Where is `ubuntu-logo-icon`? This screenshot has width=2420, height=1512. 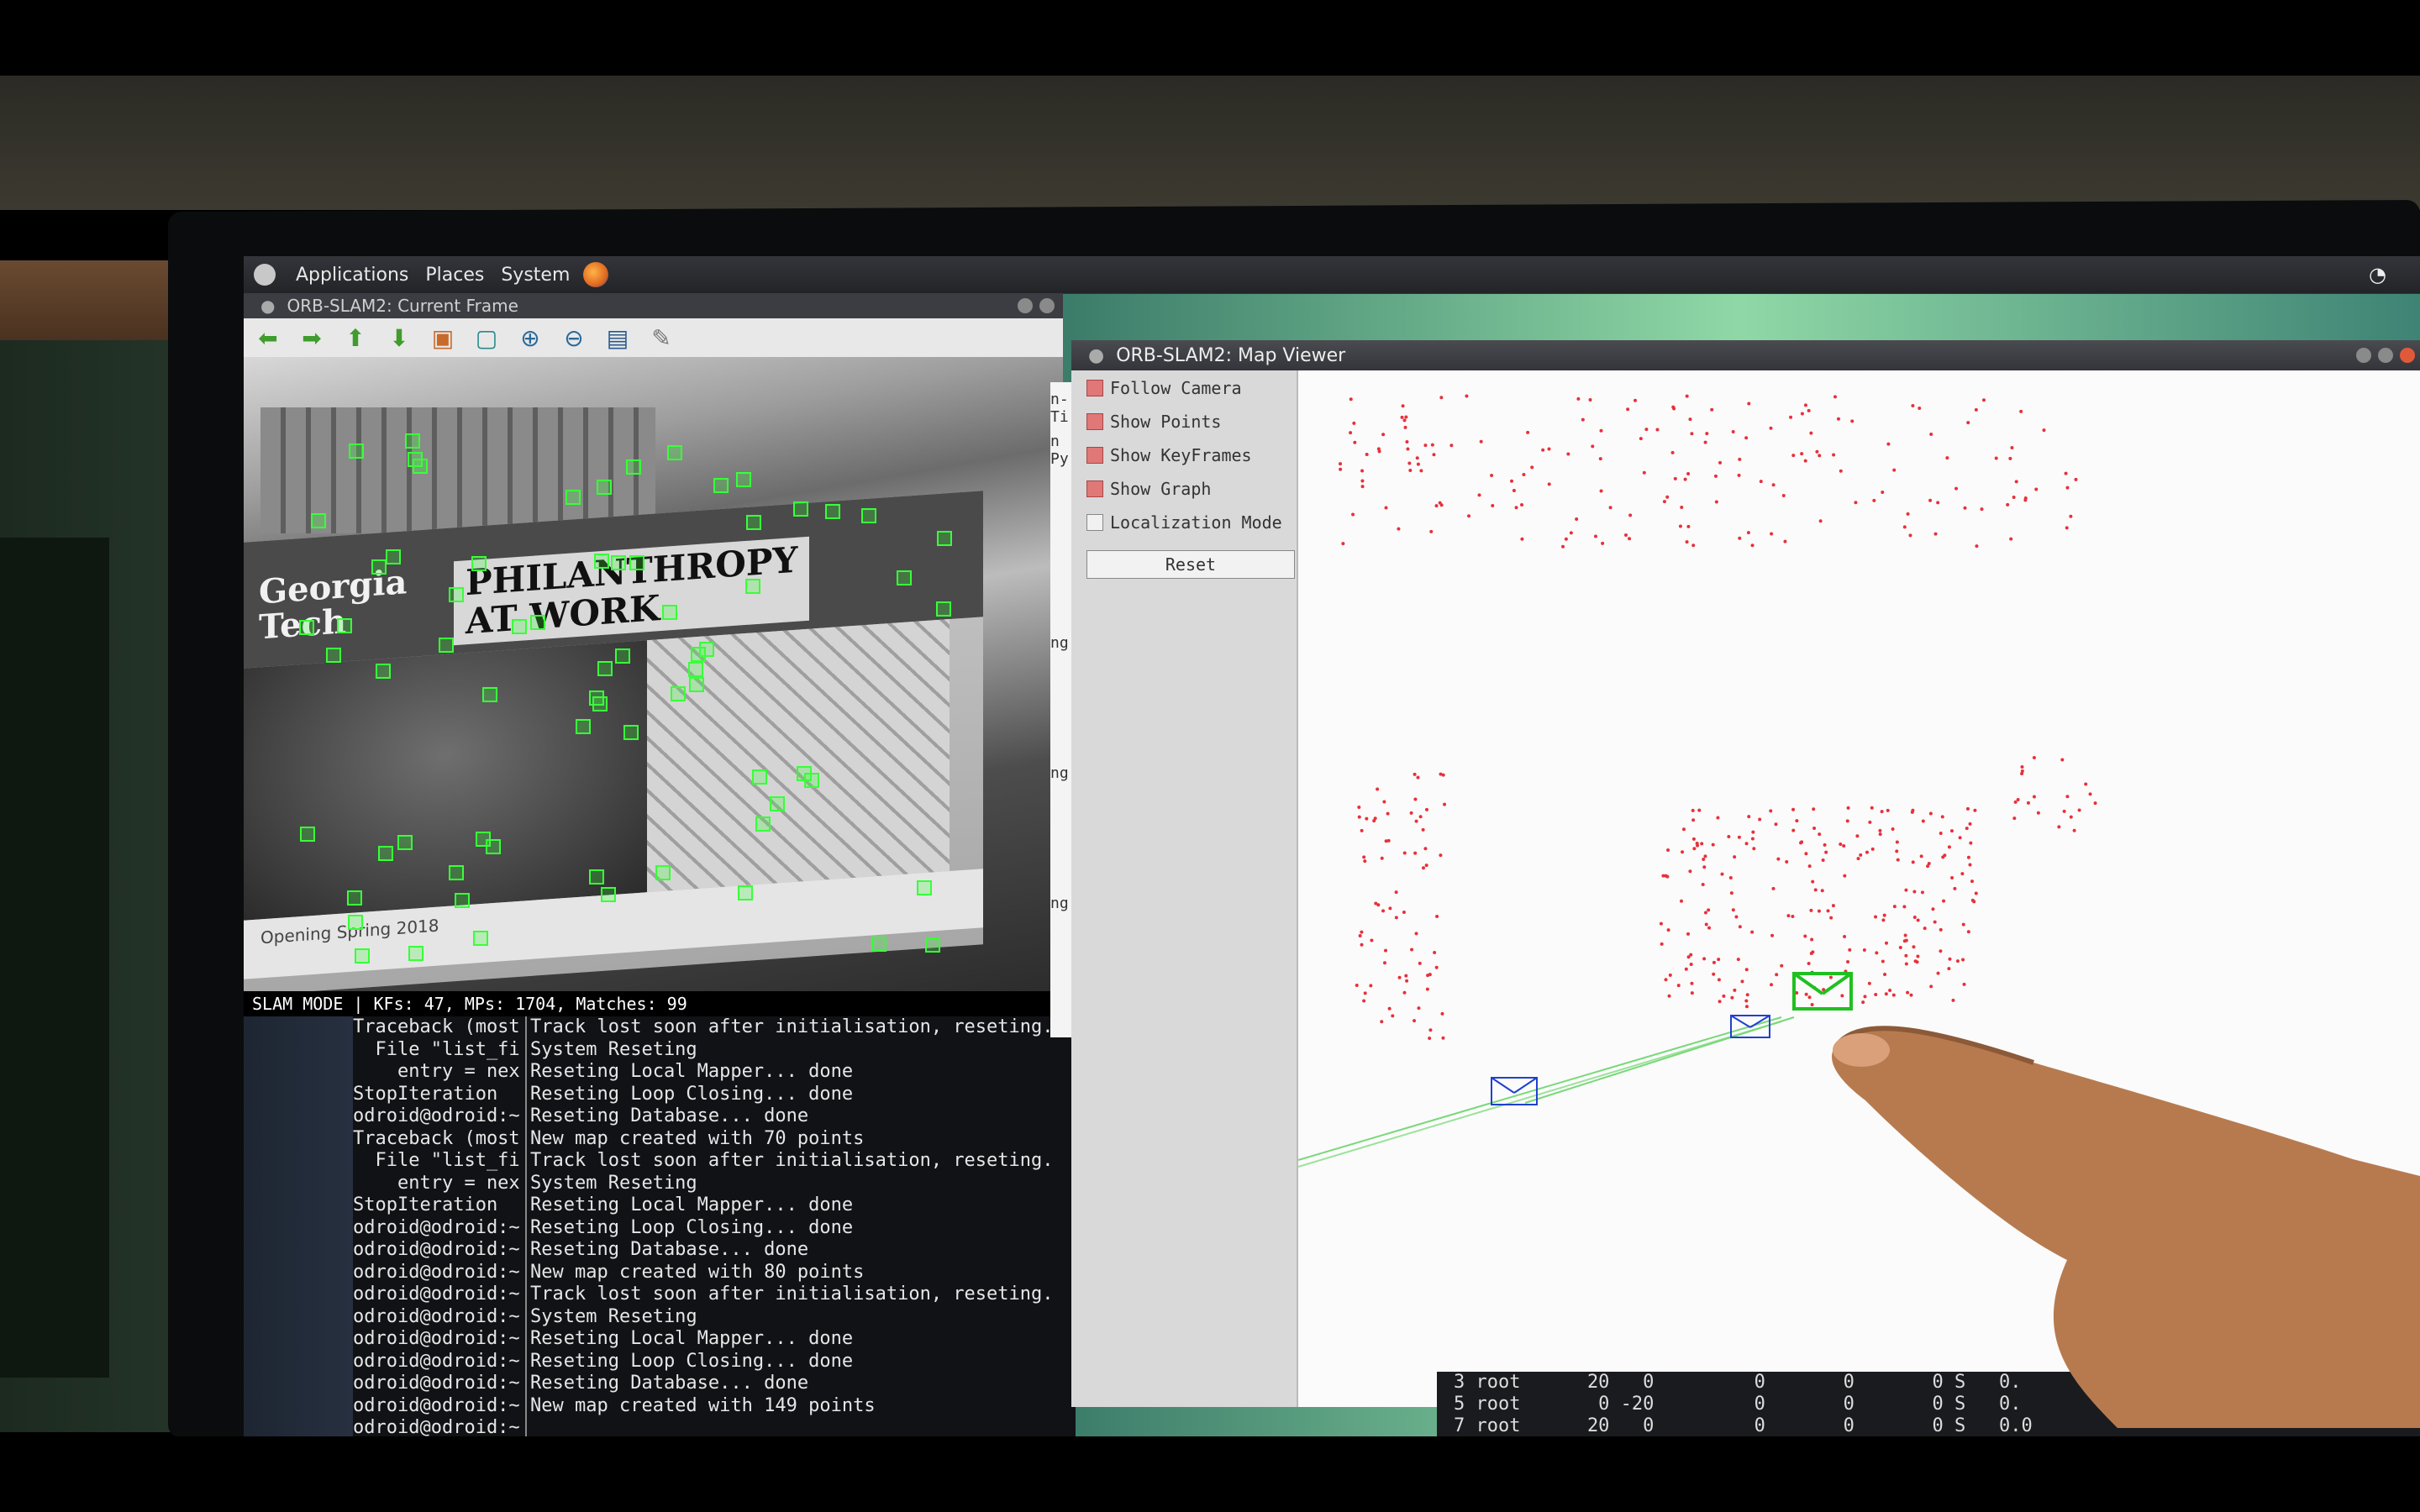
ubuntu-logo-icon is located at coordinates (265, 275).